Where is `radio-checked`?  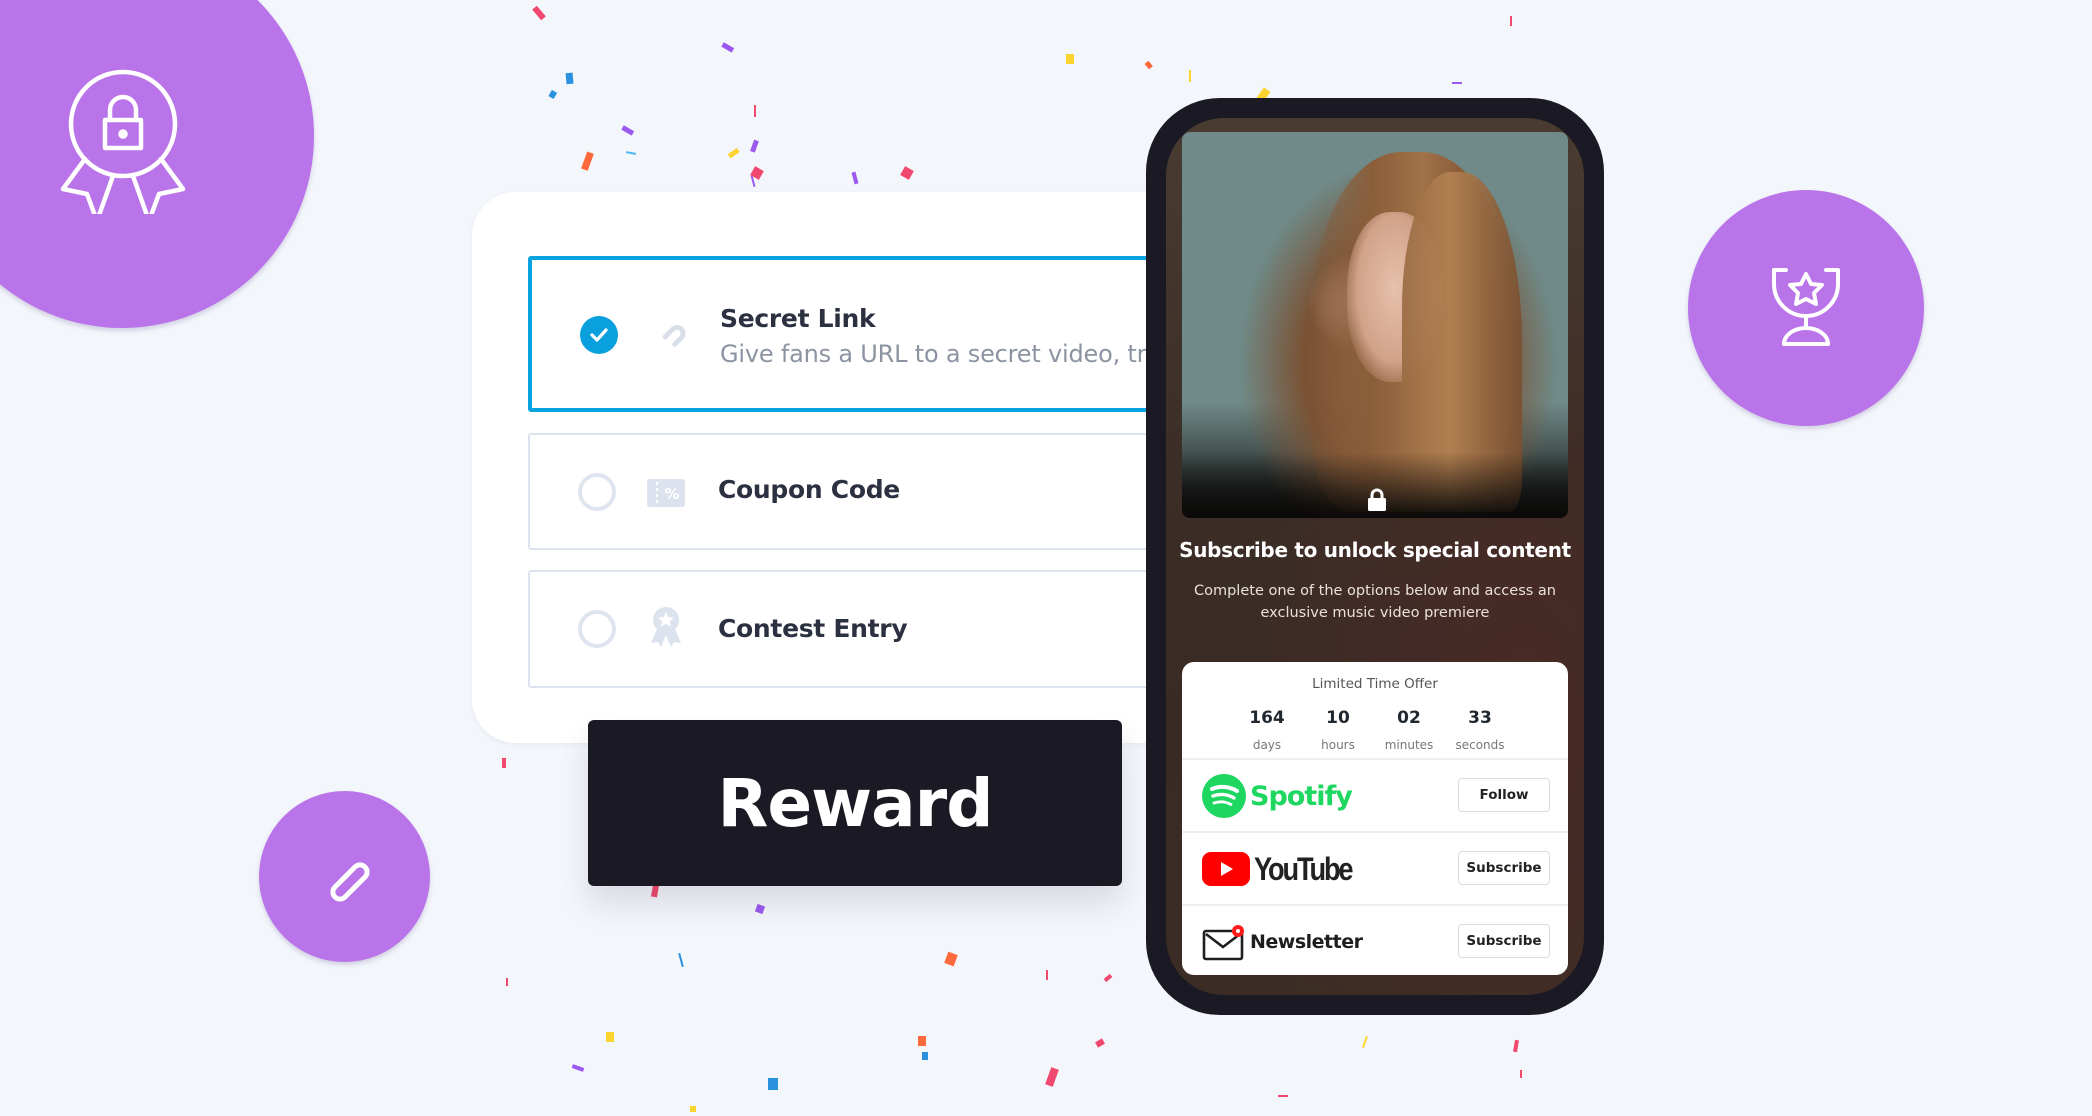 radio-checked is located at coordinates (599, 335).